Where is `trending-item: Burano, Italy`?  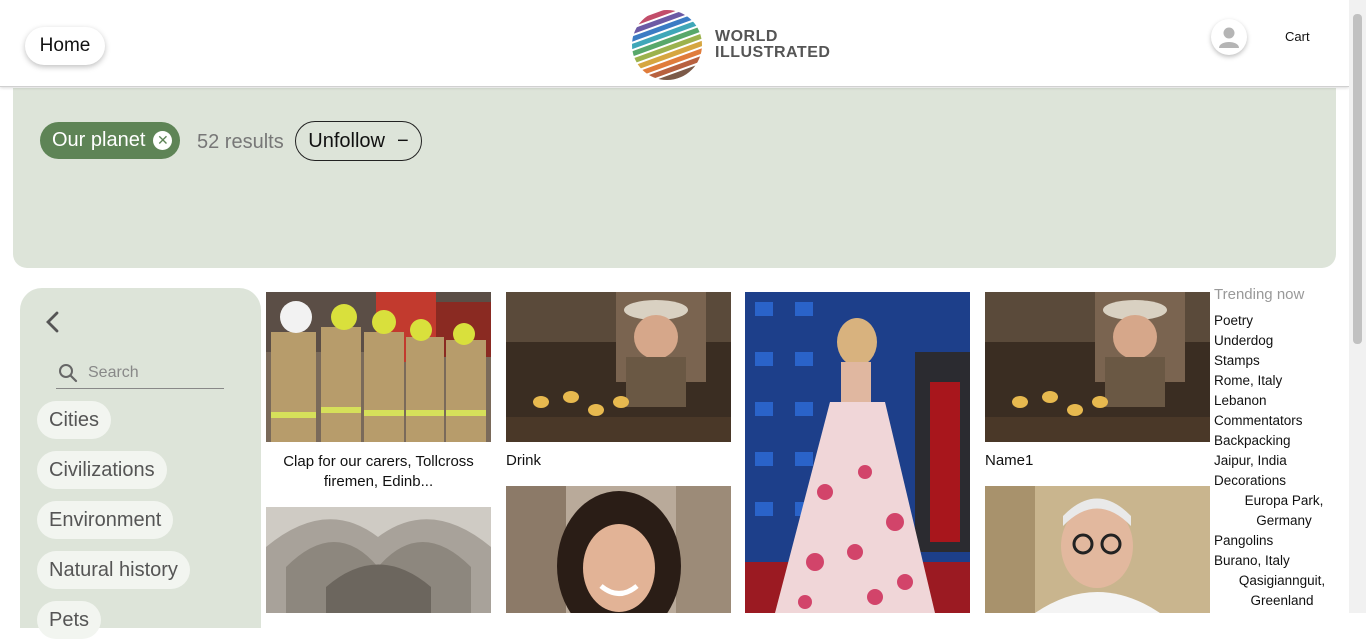
trending-item: Burano, Italy is located at coordinates (1252, 561).